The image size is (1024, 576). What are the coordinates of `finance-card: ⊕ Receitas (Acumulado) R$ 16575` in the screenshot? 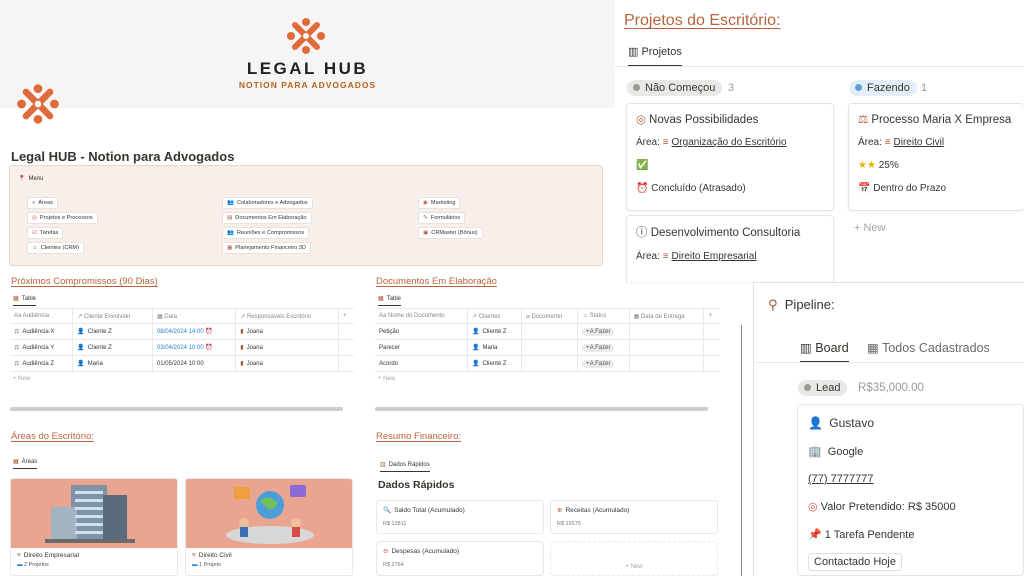 It's located at (634, 517).